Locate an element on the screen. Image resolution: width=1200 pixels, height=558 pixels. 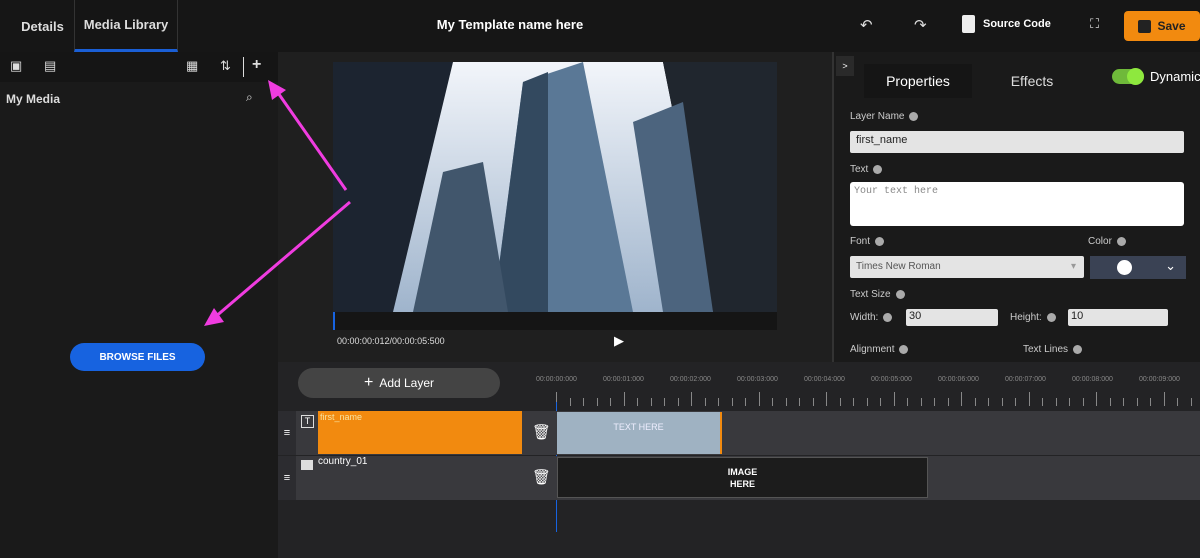
text-input: Your text here is located at coordinates (1017, 204).